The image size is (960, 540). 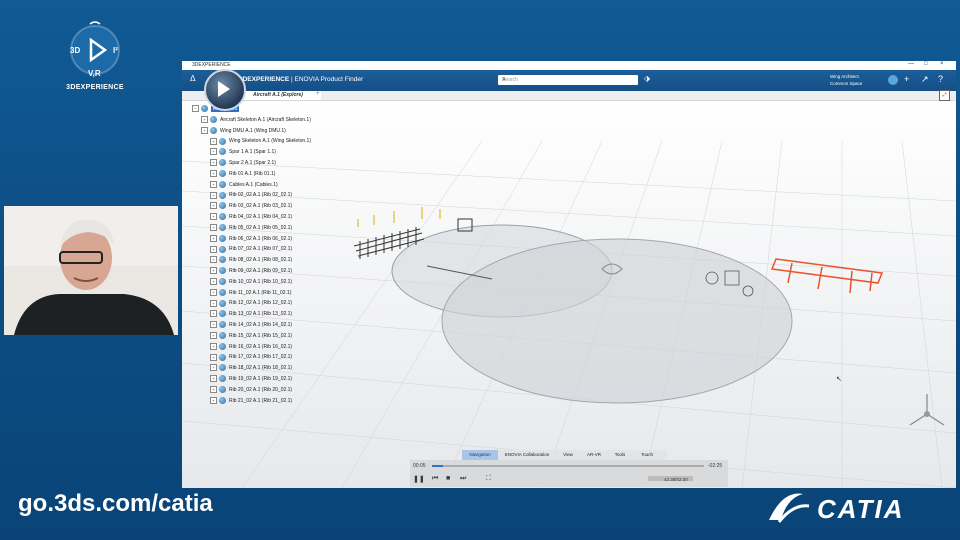 I want to click on tree-item: + Wing DMU A.1 (Wing DMU.1), so click(x=243, y=130).